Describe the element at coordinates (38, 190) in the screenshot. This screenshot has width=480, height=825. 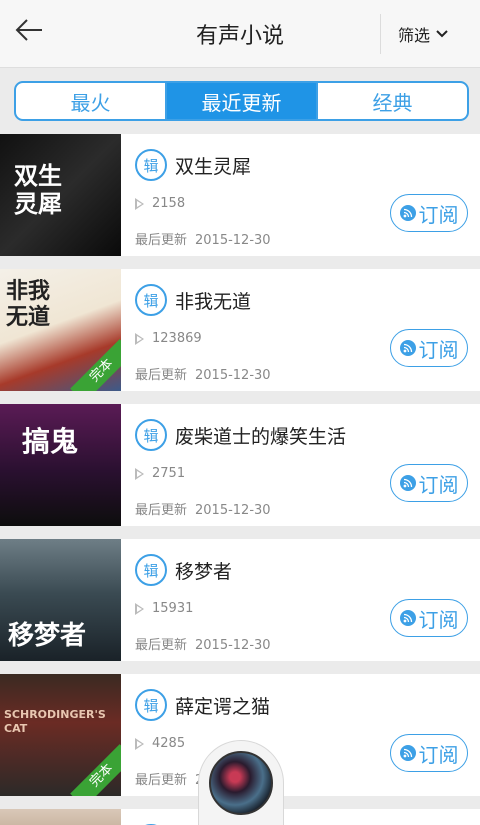
I see `cover-title: 双生灵犀` at that location.